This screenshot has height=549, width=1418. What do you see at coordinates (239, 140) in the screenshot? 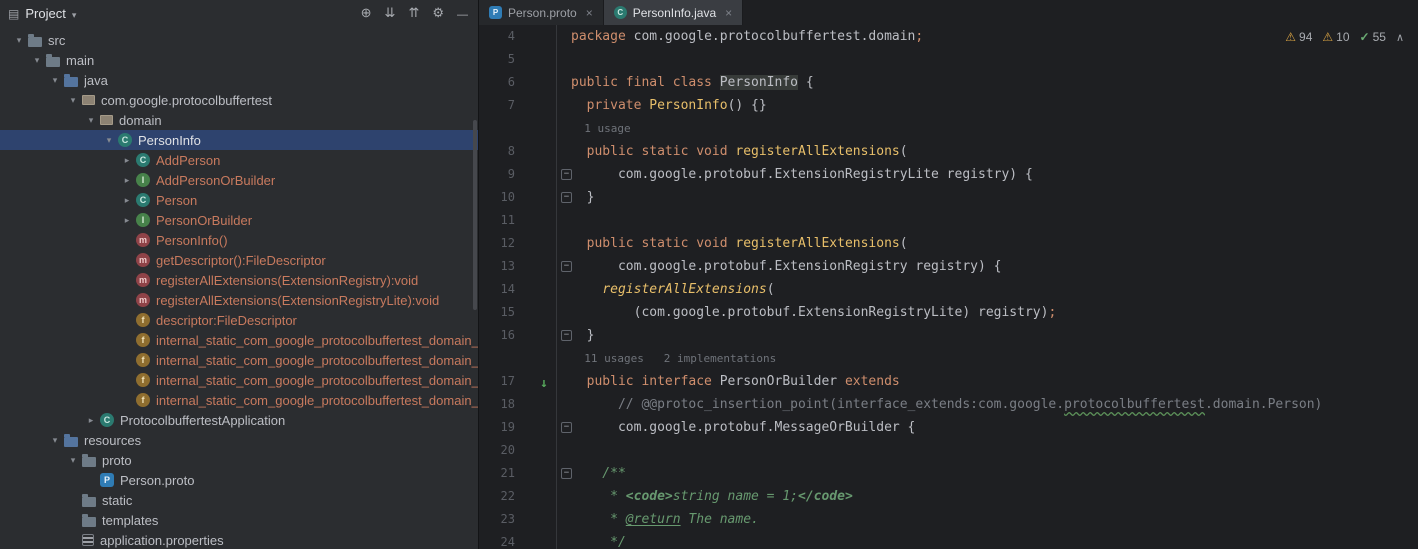
I see `tree-item-personinfo: PersonInfo` at bounding box center [239, 140].